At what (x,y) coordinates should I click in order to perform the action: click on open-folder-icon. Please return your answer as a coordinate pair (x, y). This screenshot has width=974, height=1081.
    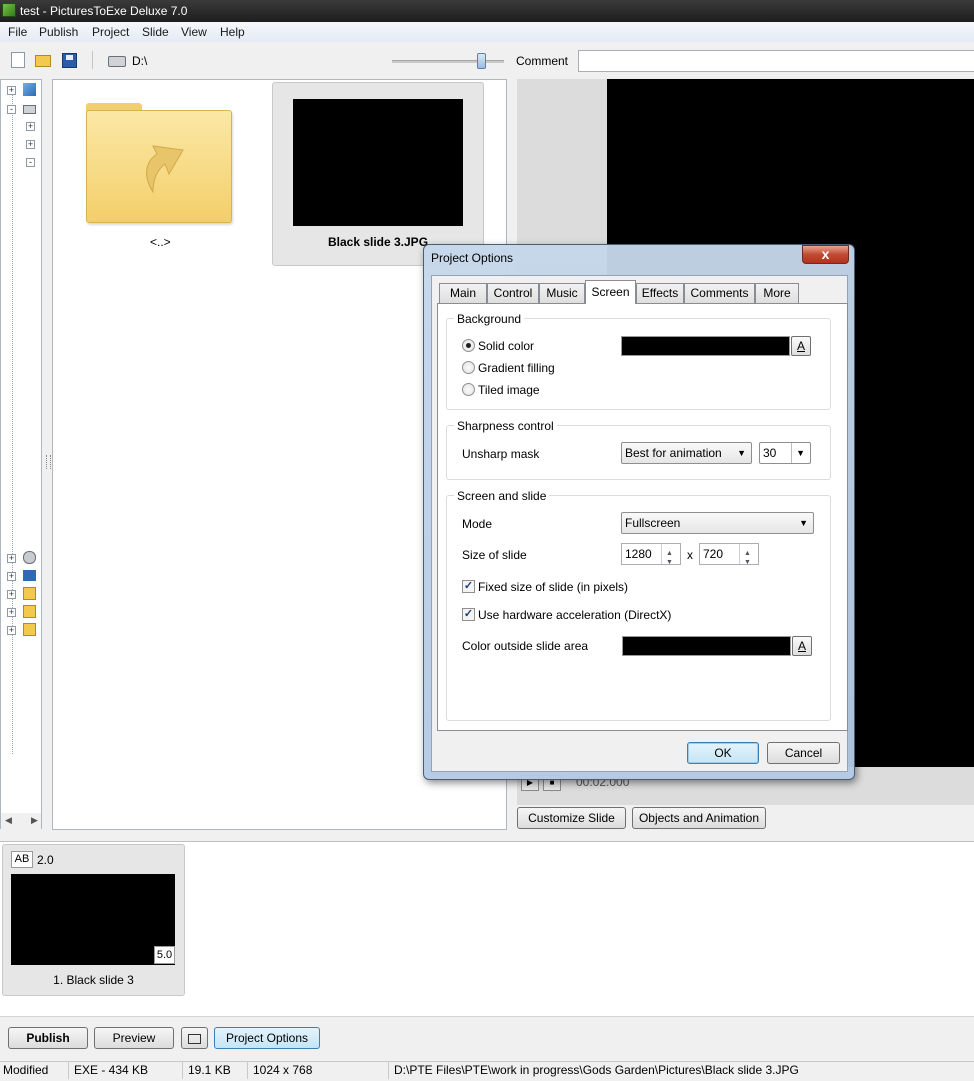
    Looking at the image, I should click on (43, 61).